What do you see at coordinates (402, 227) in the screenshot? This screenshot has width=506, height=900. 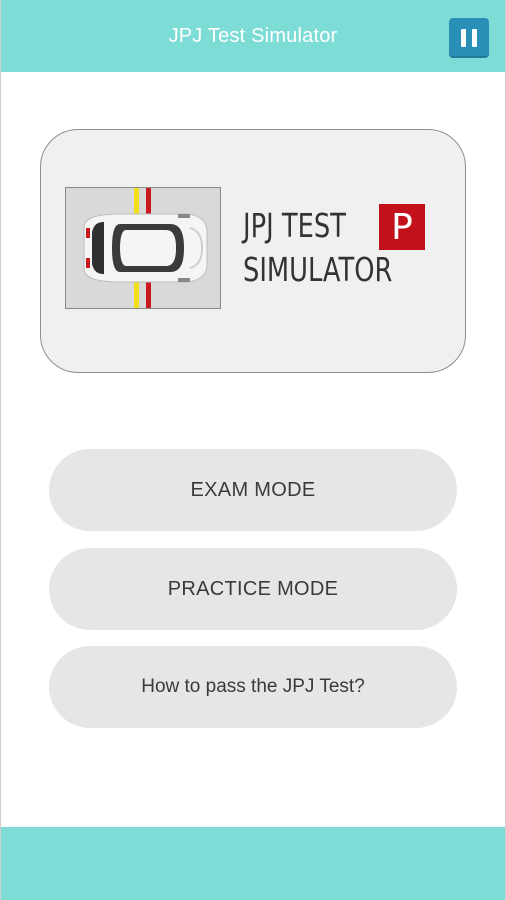 I see `p-badge: P` at bounding box center [402, 227].